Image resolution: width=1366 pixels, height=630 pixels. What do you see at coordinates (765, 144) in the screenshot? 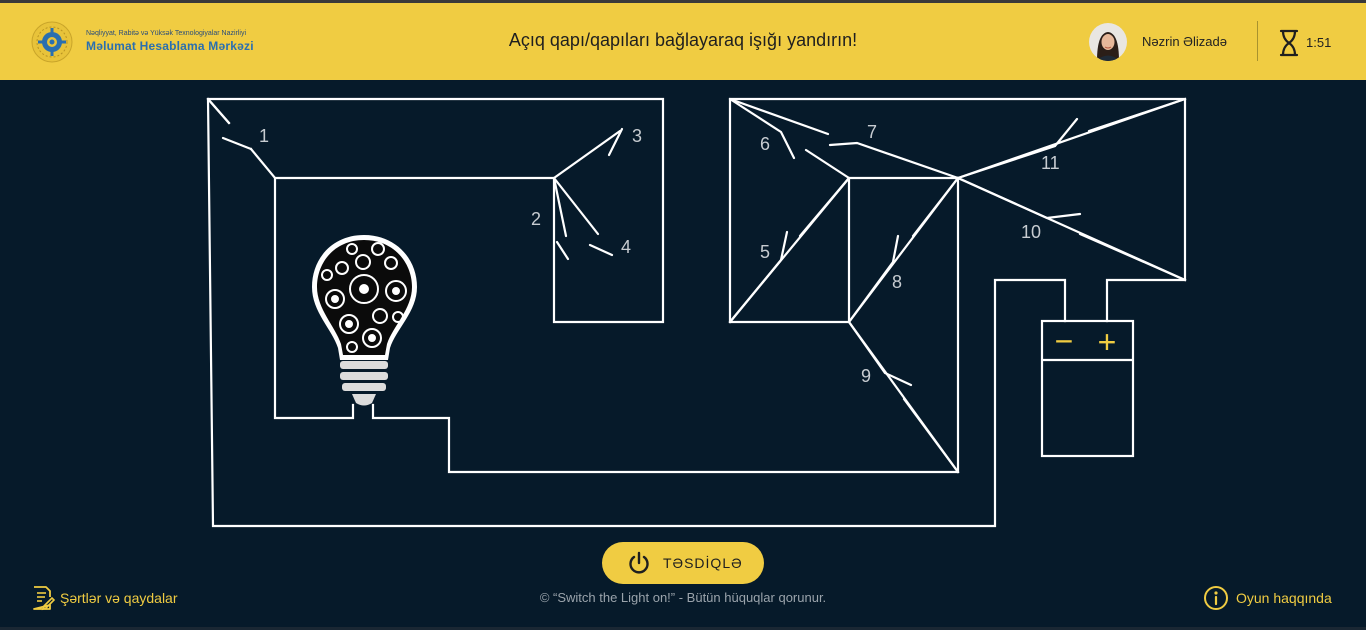
I see `switch-label-6: 6` at bounding box center [765, 144].